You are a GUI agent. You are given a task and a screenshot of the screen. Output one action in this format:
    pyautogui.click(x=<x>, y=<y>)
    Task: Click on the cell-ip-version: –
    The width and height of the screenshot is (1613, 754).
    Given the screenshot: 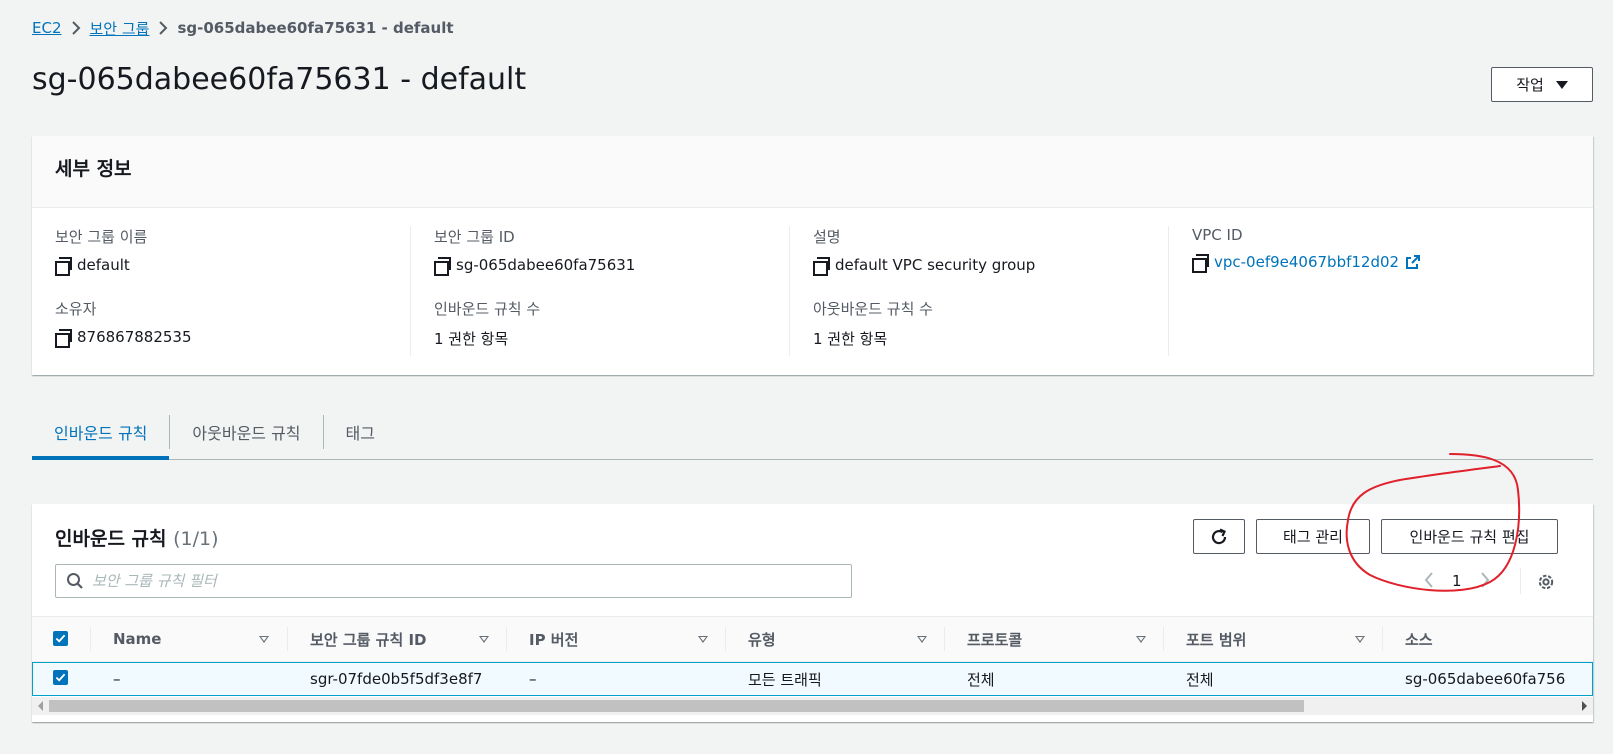 What is the action you would take?
    pyautogui.click(x=533, y=679)
    